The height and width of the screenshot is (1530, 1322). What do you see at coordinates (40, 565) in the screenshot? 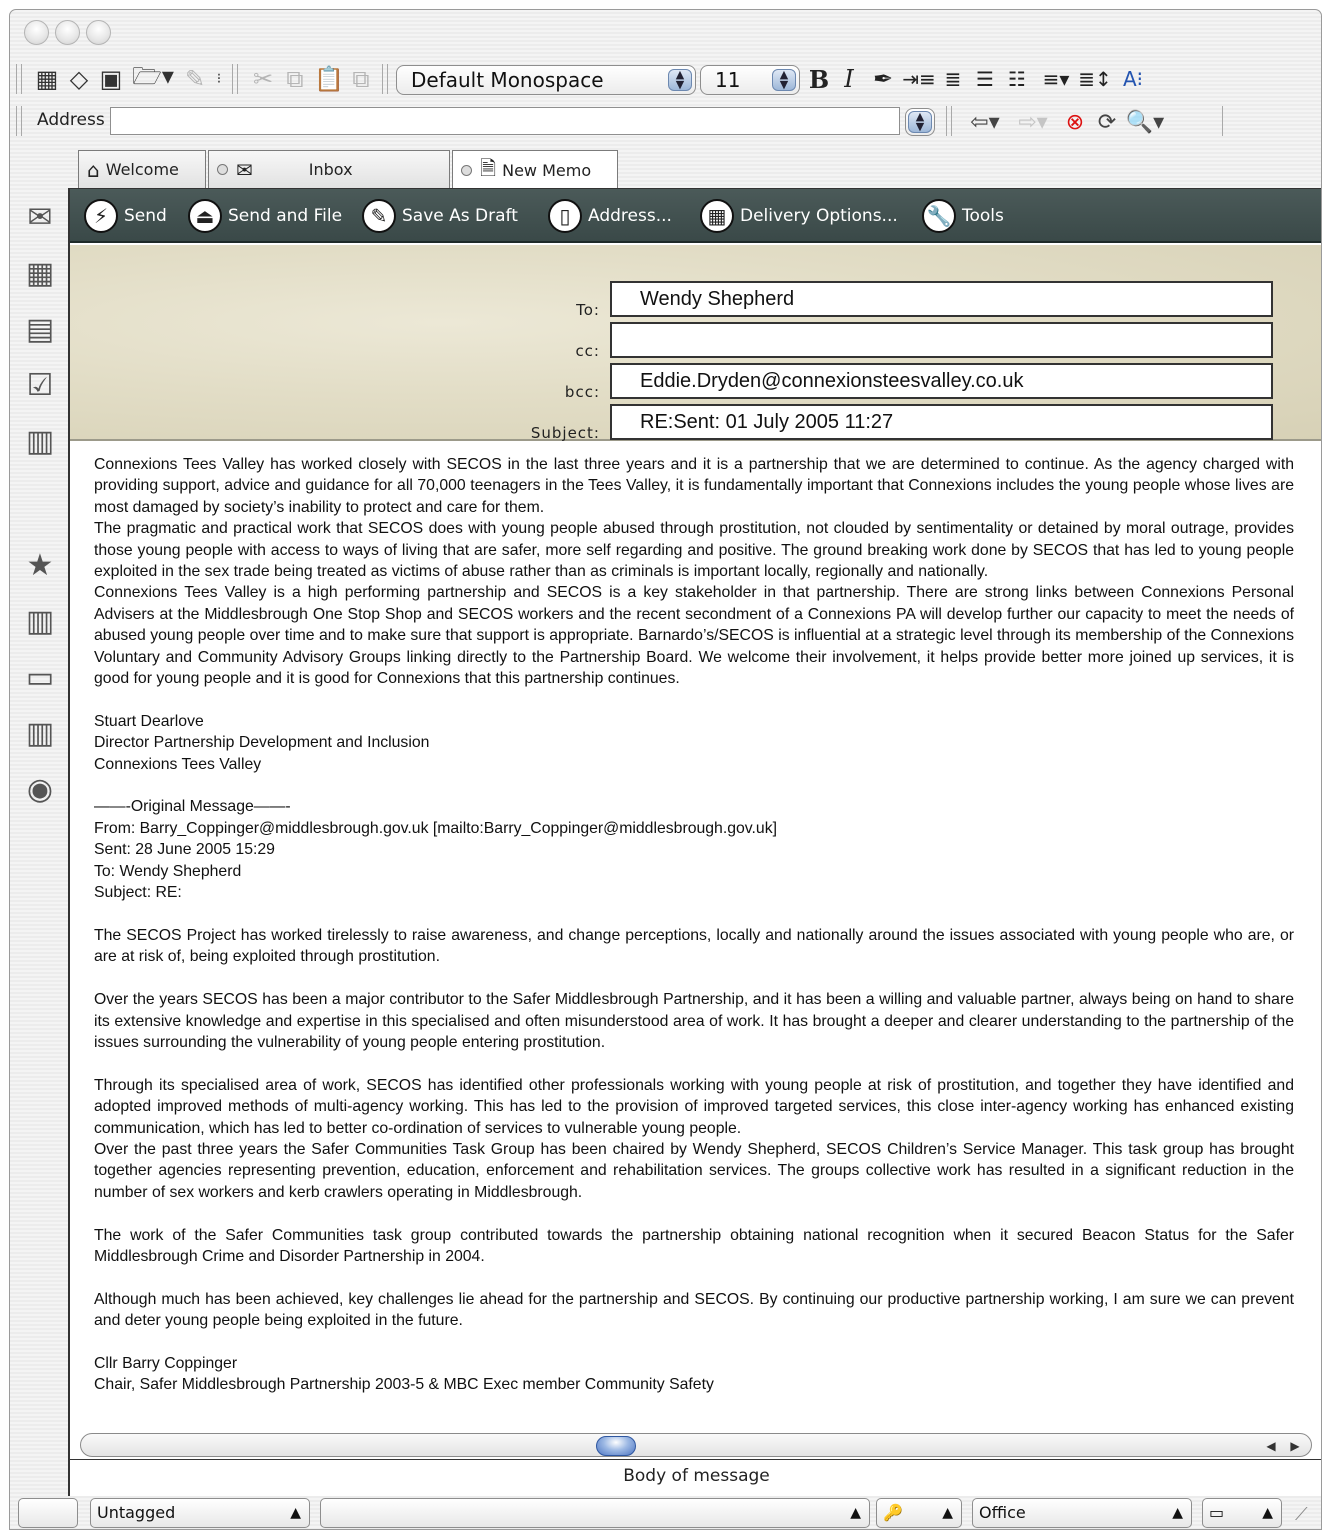
I see `favorites-folder-icon: ★` at bounding box center [40, 565].